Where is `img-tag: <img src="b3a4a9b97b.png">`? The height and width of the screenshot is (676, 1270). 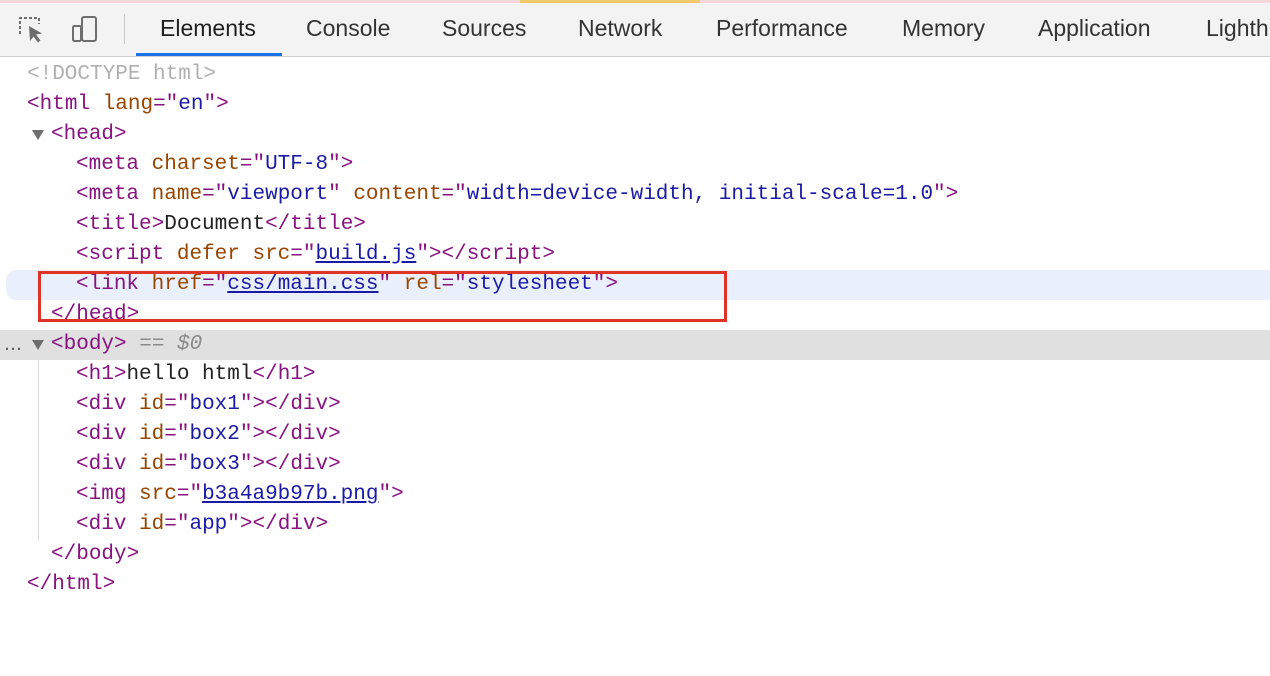
img-tag: <img src="b3a4a9b97b.png"> is located at coordinates (240, 494).